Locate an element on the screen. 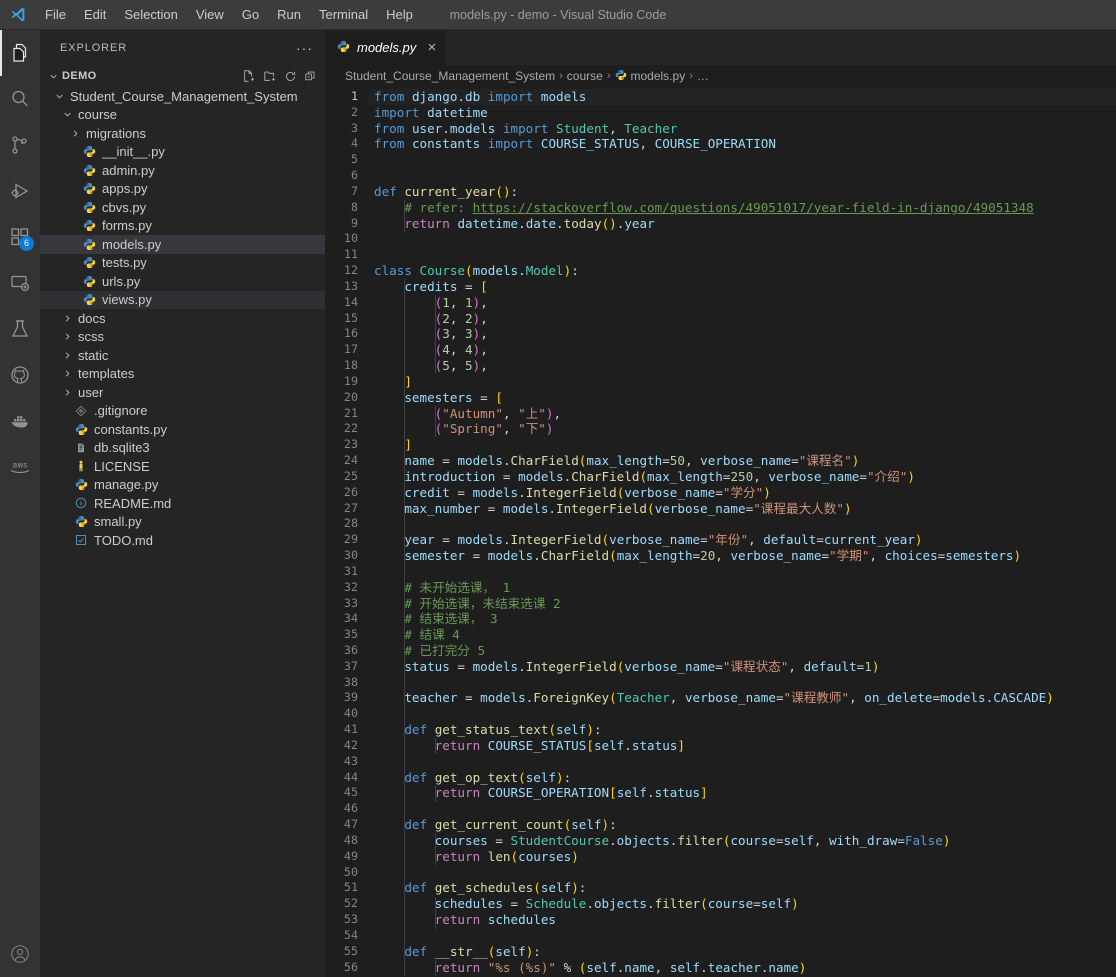  tree-item-course: course is located at coordinates (182, 115).